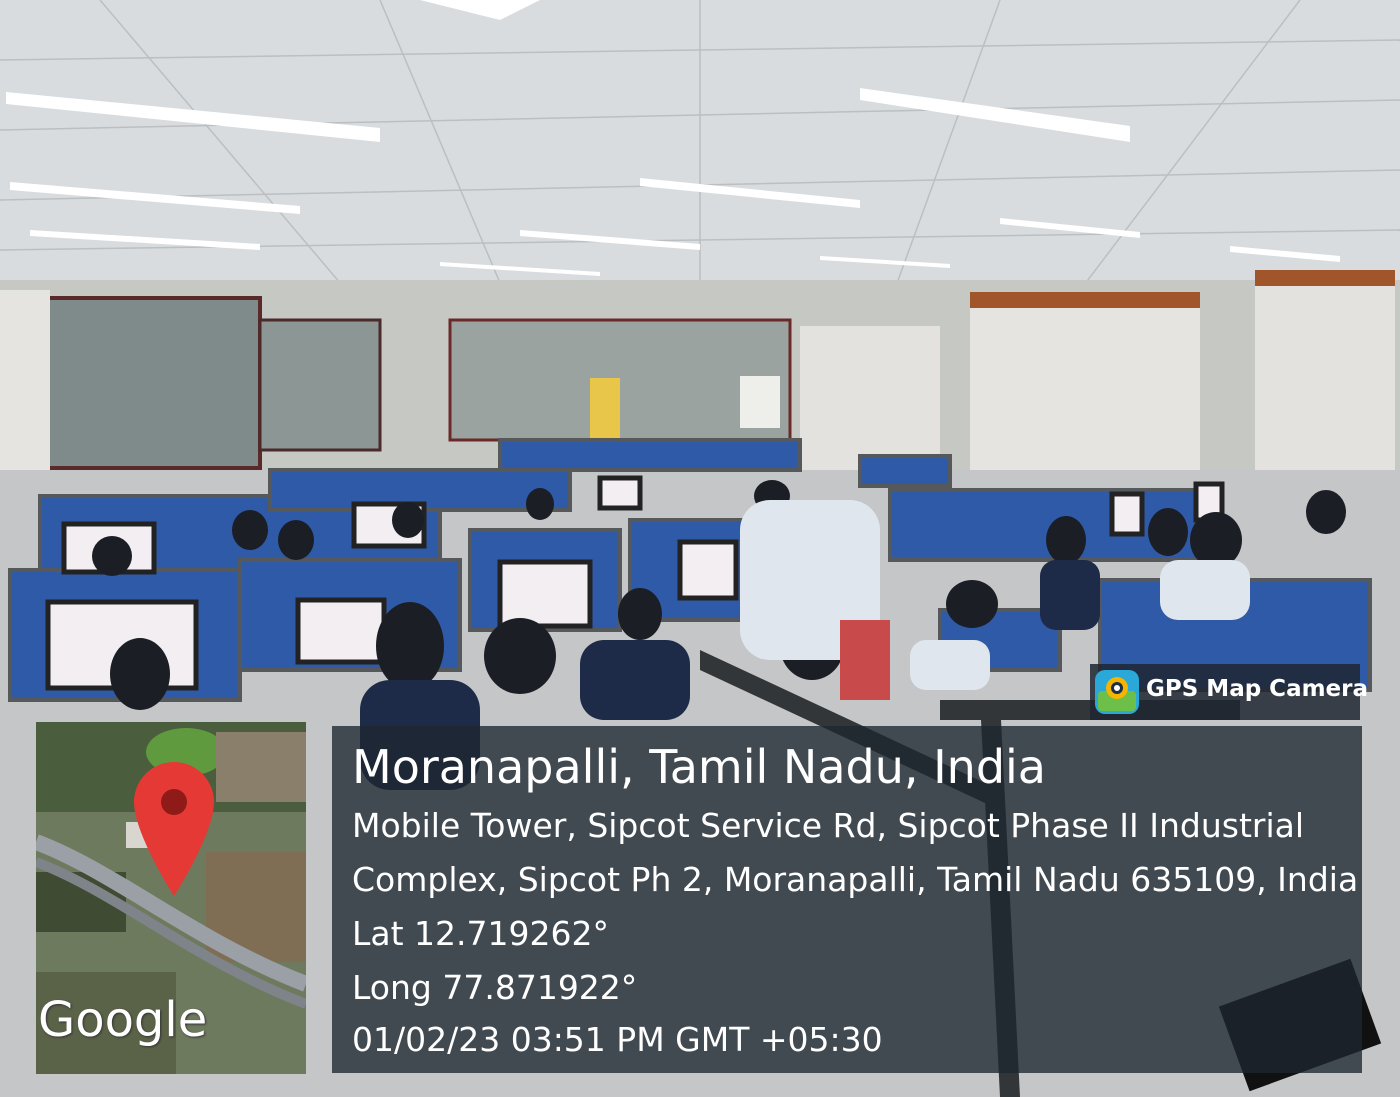 This screenshot has width=1400, height=1097. Describe the element at coordinates (495, 987) in the screenshot. I see `longitude-text: Long 77.871922°` at that location.